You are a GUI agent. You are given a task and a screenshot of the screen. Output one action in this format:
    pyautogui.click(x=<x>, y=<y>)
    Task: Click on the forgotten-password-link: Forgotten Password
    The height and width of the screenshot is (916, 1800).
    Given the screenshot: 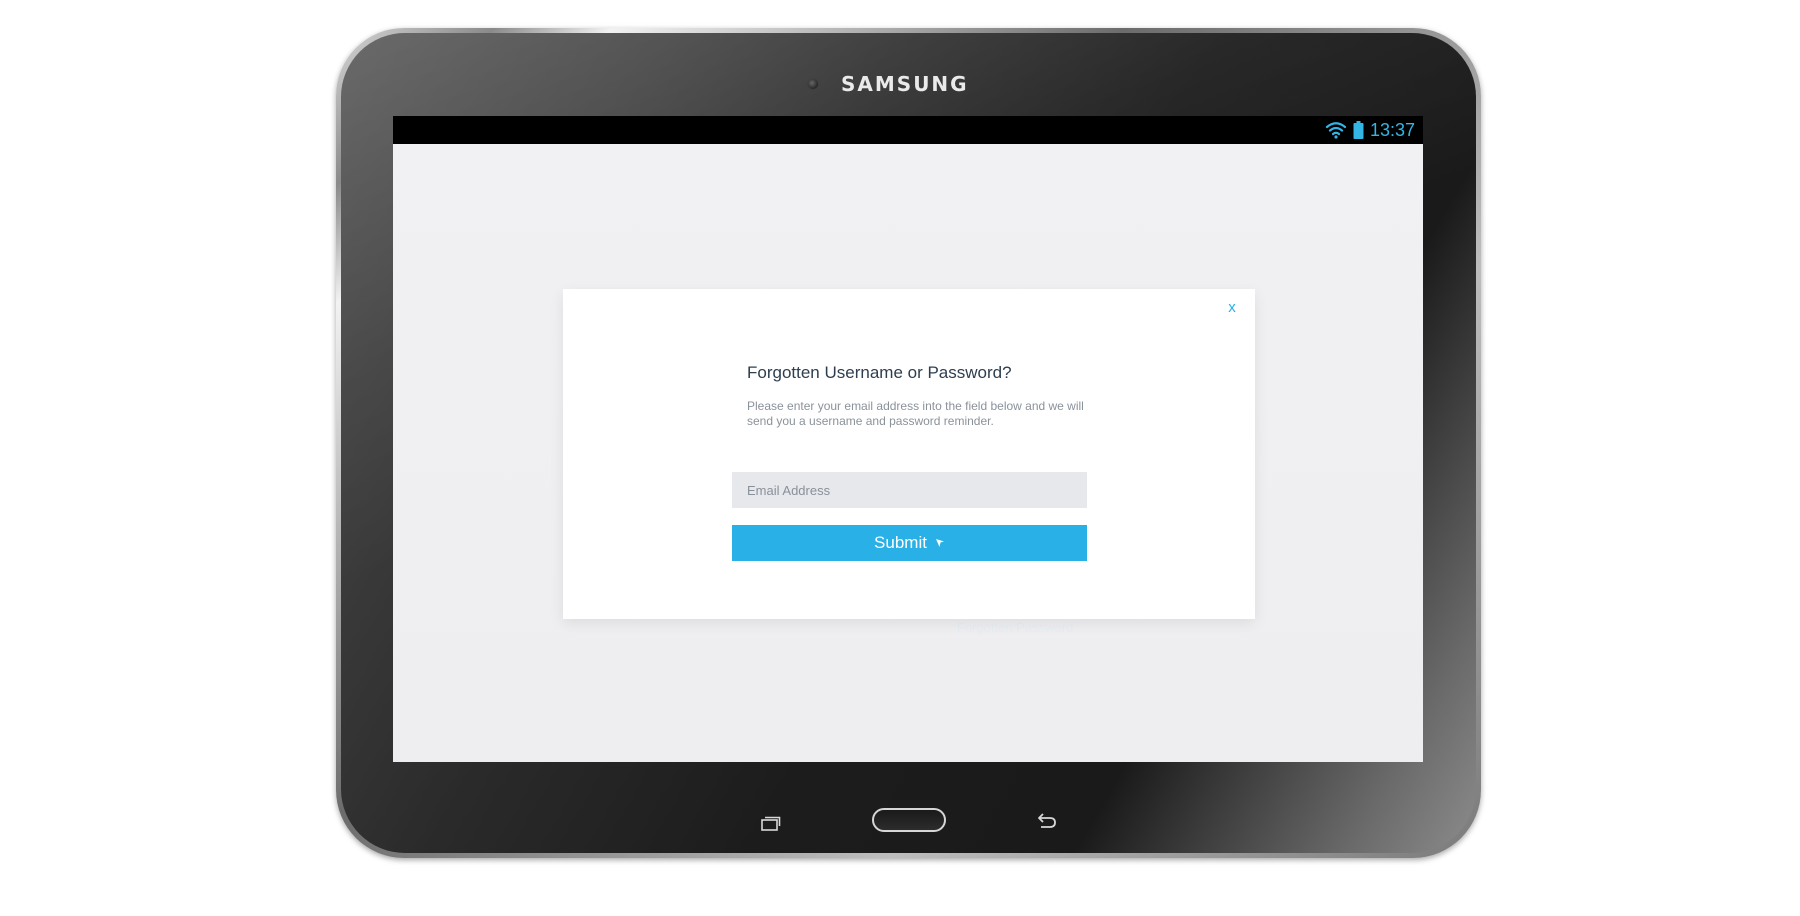 What is the action you would take?
    pyautogui.click(x=1015, y=627)
    